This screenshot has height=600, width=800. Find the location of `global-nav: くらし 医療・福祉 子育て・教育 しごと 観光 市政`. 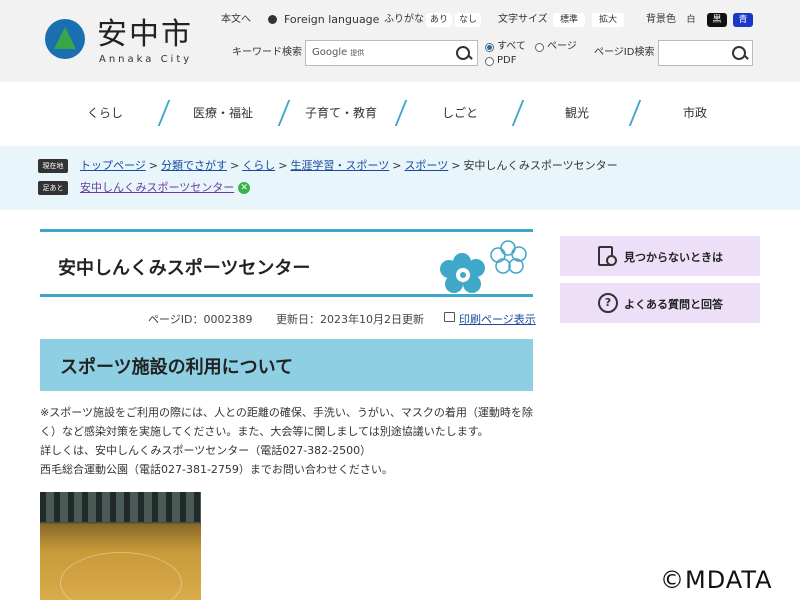

global-nav: くらし 医療・福祉 子育て・教育 しごと 観光 市政 is located at coordinates (400, 114).